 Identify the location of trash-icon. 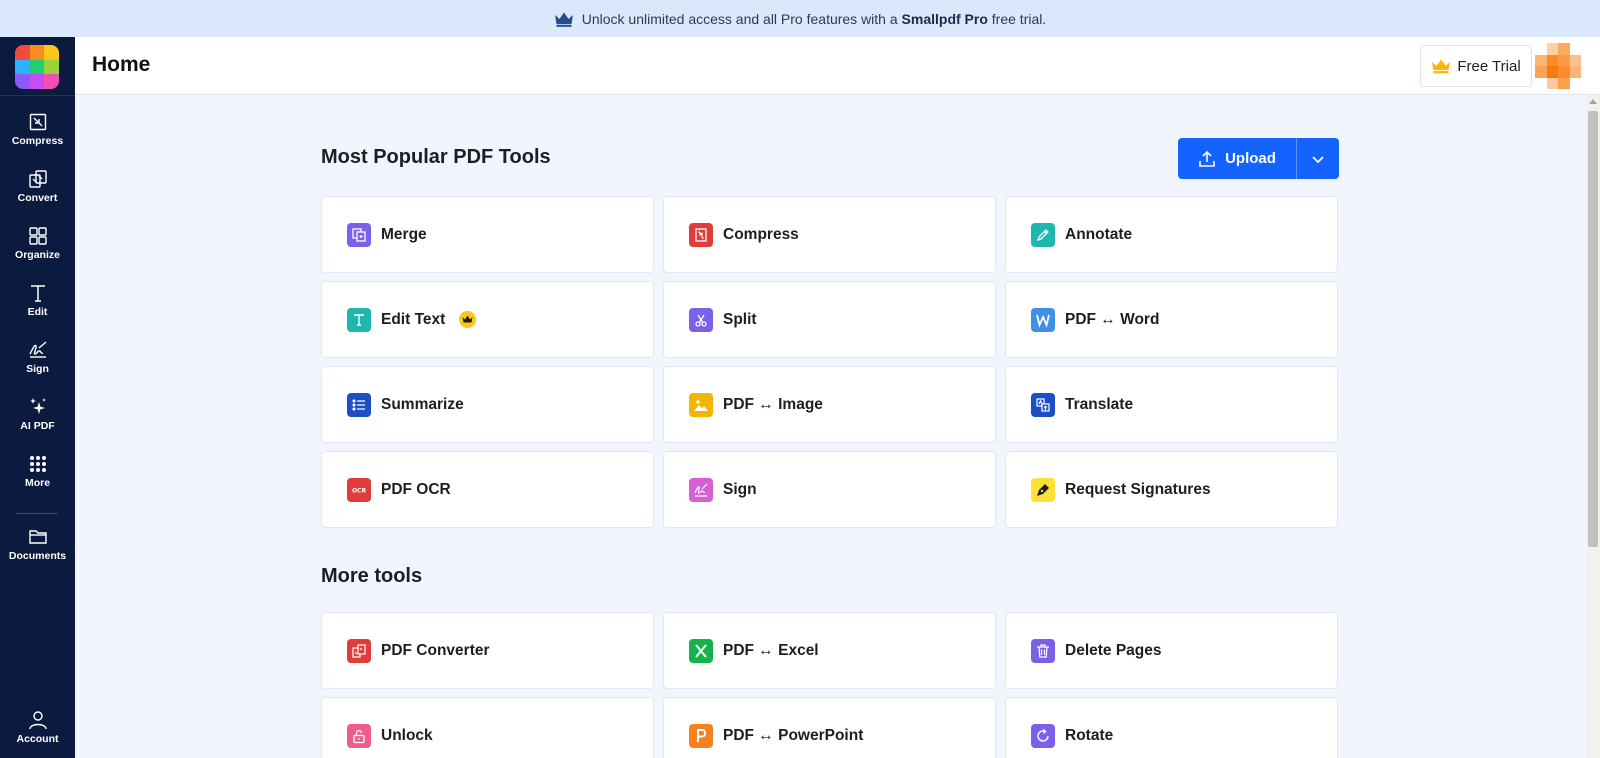
(1043, 650).